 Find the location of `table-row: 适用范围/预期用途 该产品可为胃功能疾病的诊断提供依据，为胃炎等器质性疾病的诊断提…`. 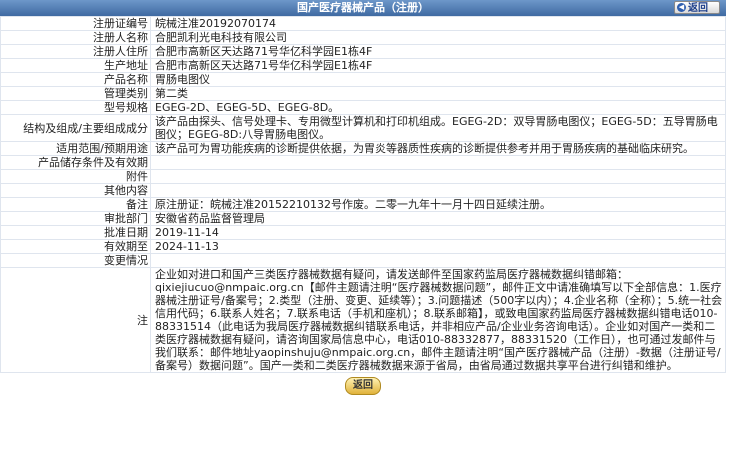

table-row: 适用范围/预期用途 该产品可为胃功能疾病的诊断提供依据，为胃炎等器质性疾病的诊断提… is located at coordinates (363, 148).